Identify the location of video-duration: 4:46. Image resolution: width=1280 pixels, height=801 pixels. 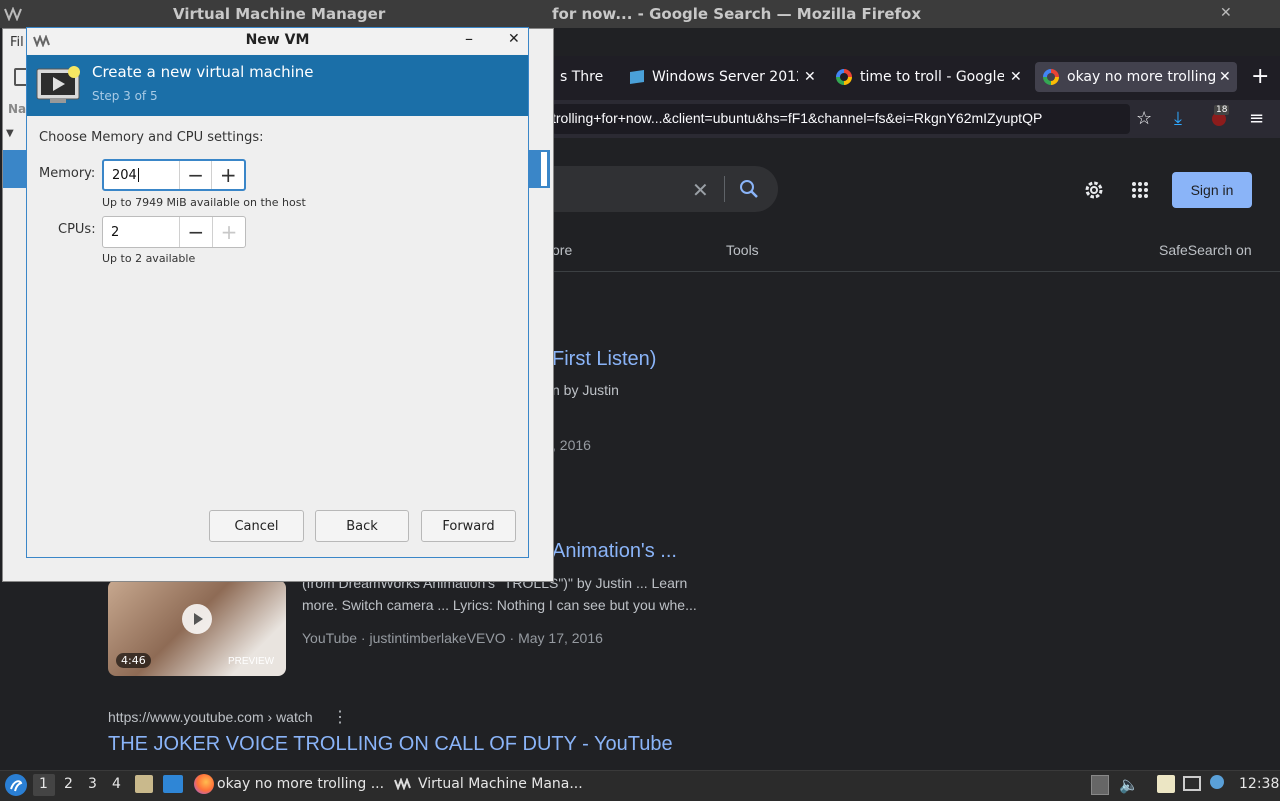
(133, 660).